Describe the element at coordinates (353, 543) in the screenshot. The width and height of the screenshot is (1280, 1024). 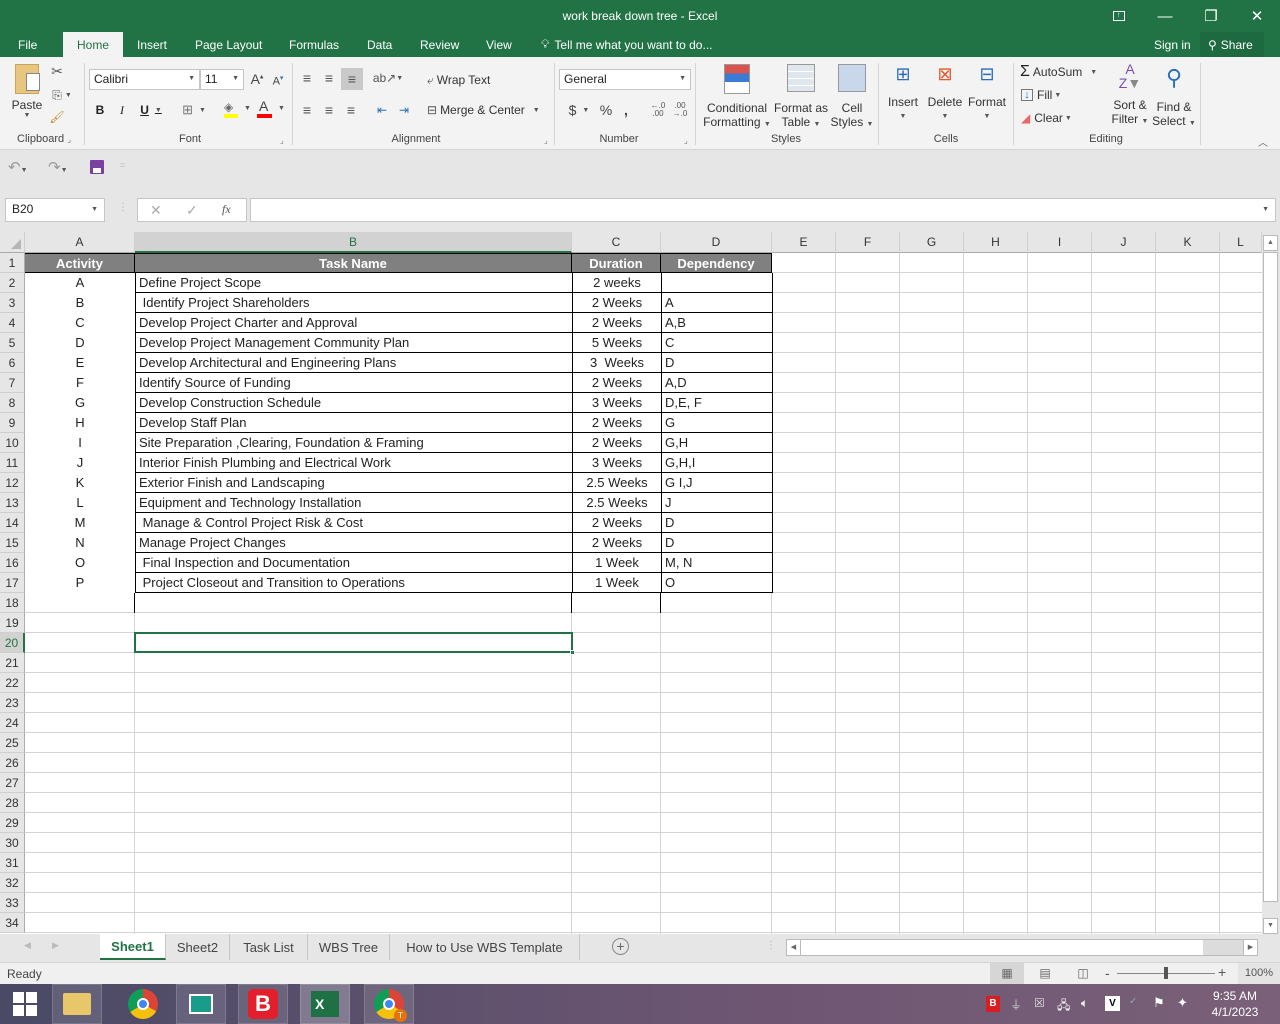
I see `table-cell-task: Manage Project Changes` at that location.